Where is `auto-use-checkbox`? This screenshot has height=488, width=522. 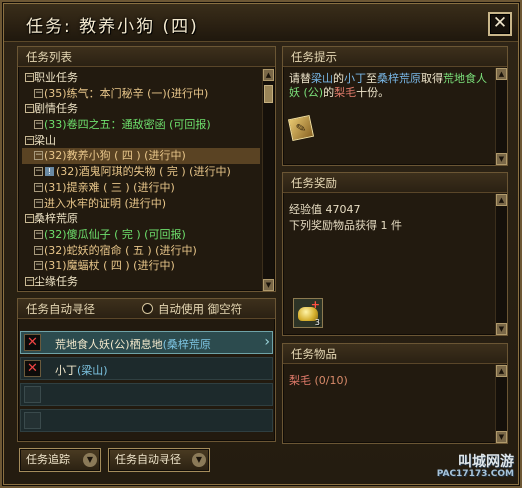
auto-use-checkbox is located at coordinates (147, 308).